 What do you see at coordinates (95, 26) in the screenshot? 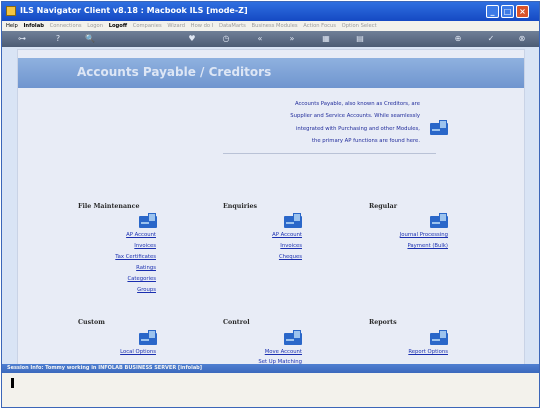
I see `menu-logon: Logon` at bounding box center [95, 26].